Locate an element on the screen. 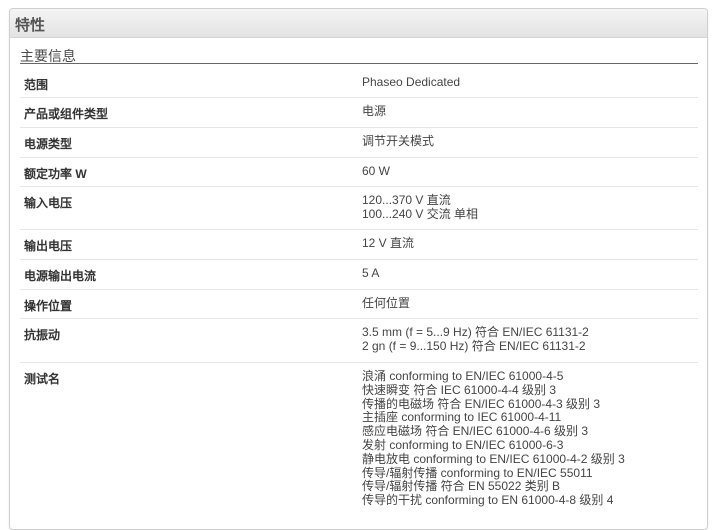  spec-value-line: 5 A is located at coordinates (371, 273).